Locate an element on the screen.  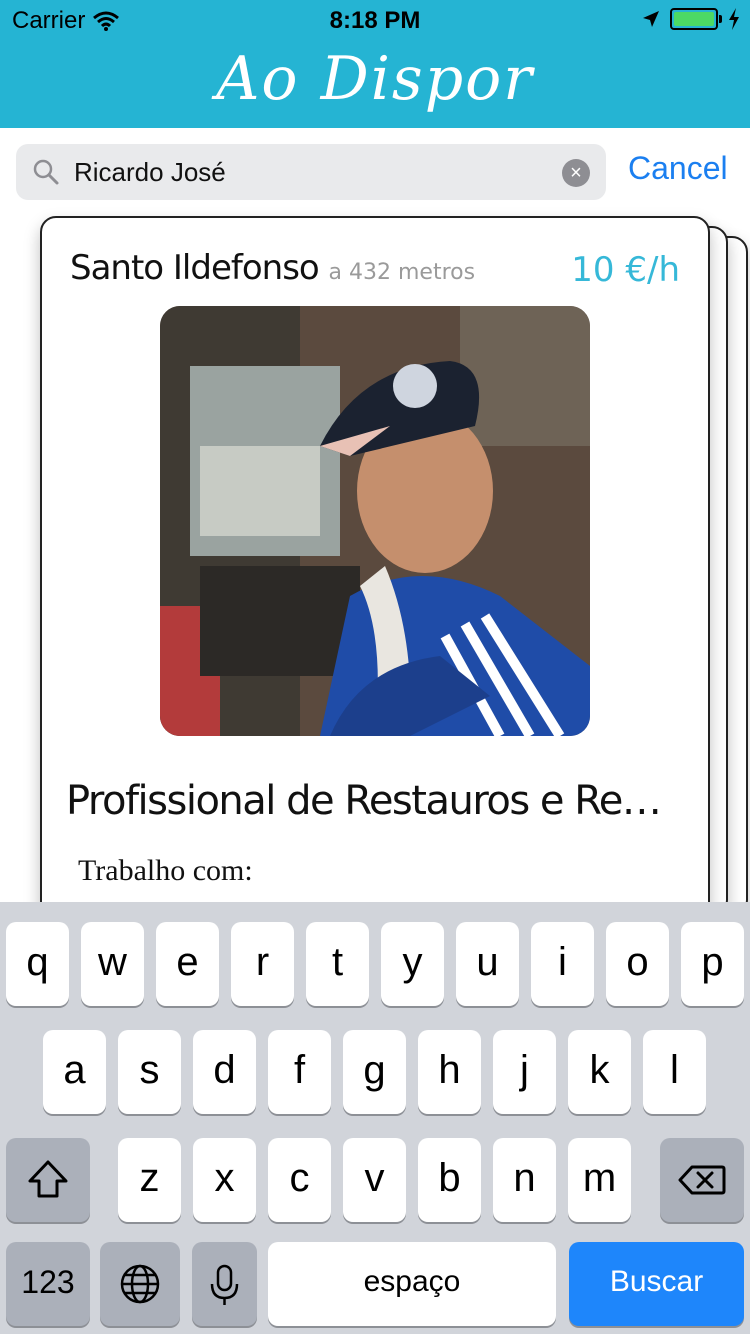
key-t: t is located at coordinates (337, 964).